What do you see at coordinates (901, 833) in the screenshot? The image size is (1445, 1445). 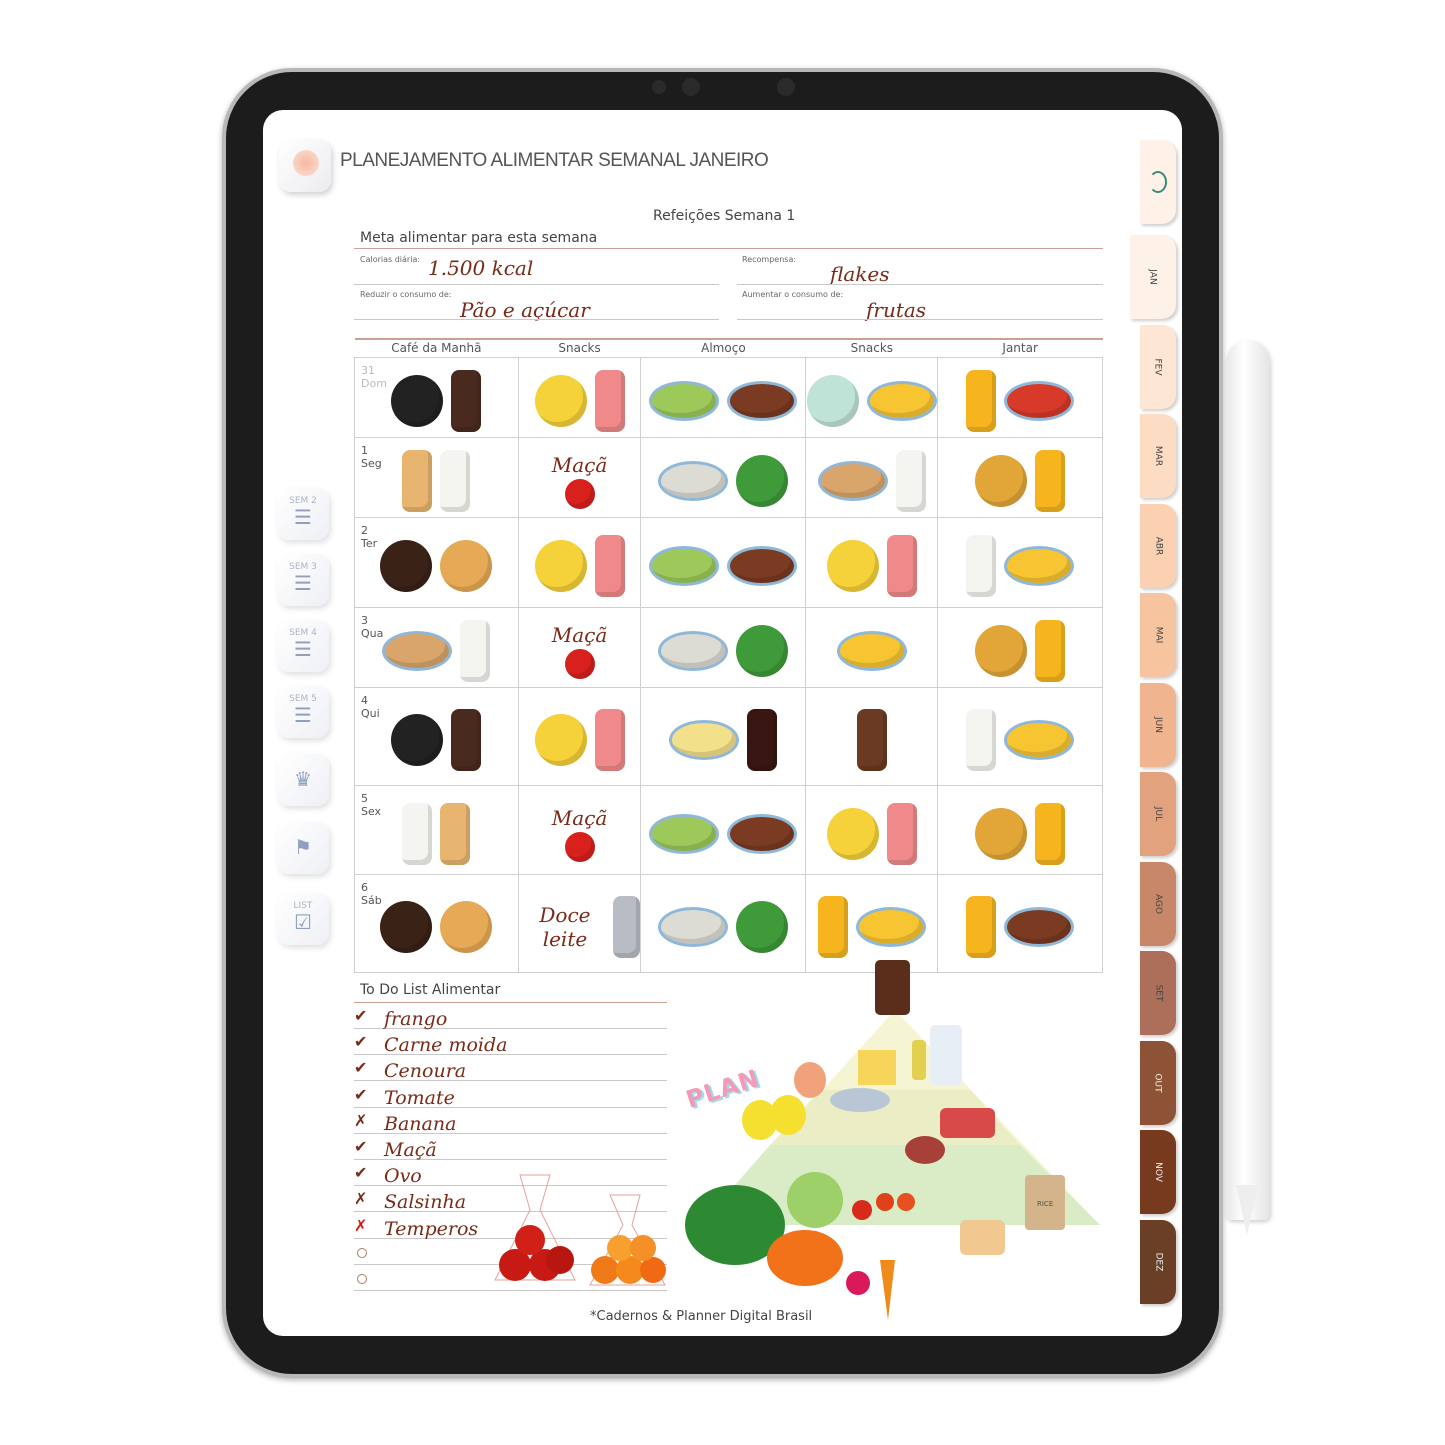 I see `bubble-tea-icon` at bounding box center [901, 833].